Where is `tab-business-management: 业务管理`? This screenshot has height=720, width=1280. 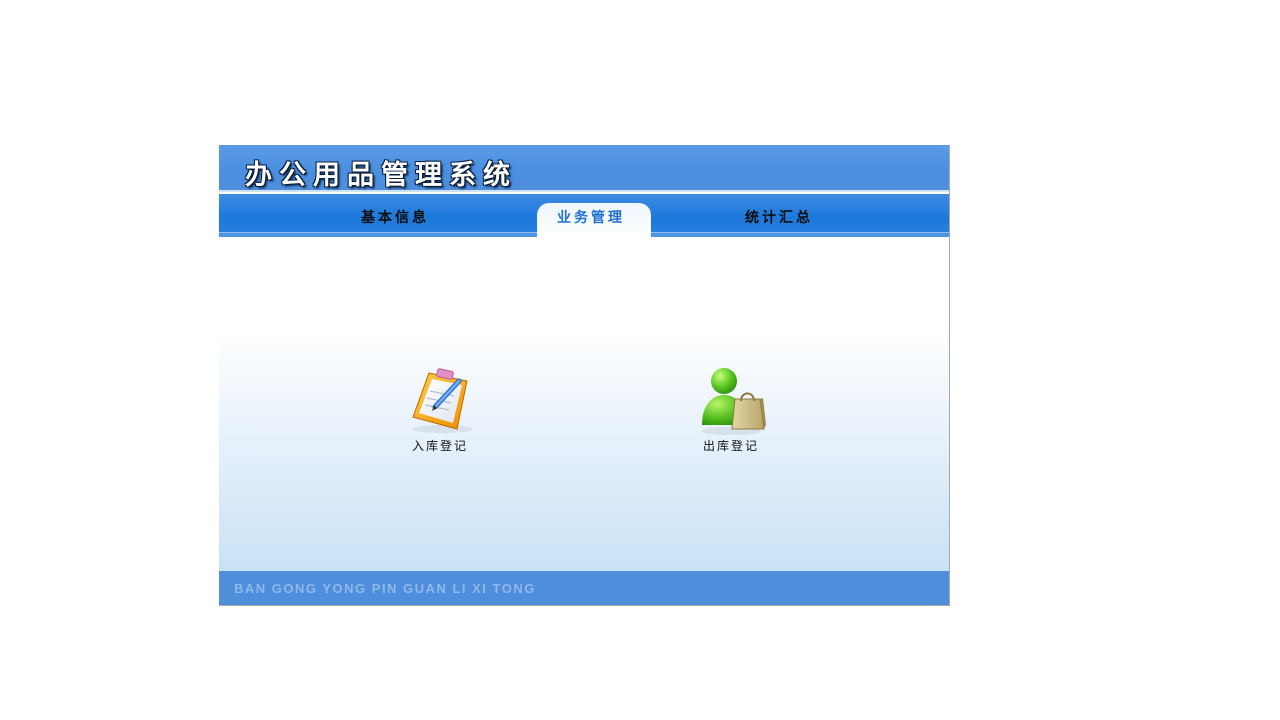 tab-business-management: 业务管理 is located at coordinates (594, 220).